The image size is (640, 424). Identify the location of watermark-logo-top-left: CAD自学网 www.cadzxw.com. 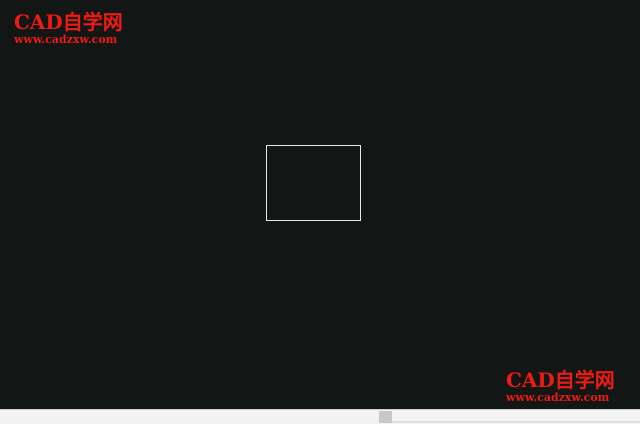
(68, 28).